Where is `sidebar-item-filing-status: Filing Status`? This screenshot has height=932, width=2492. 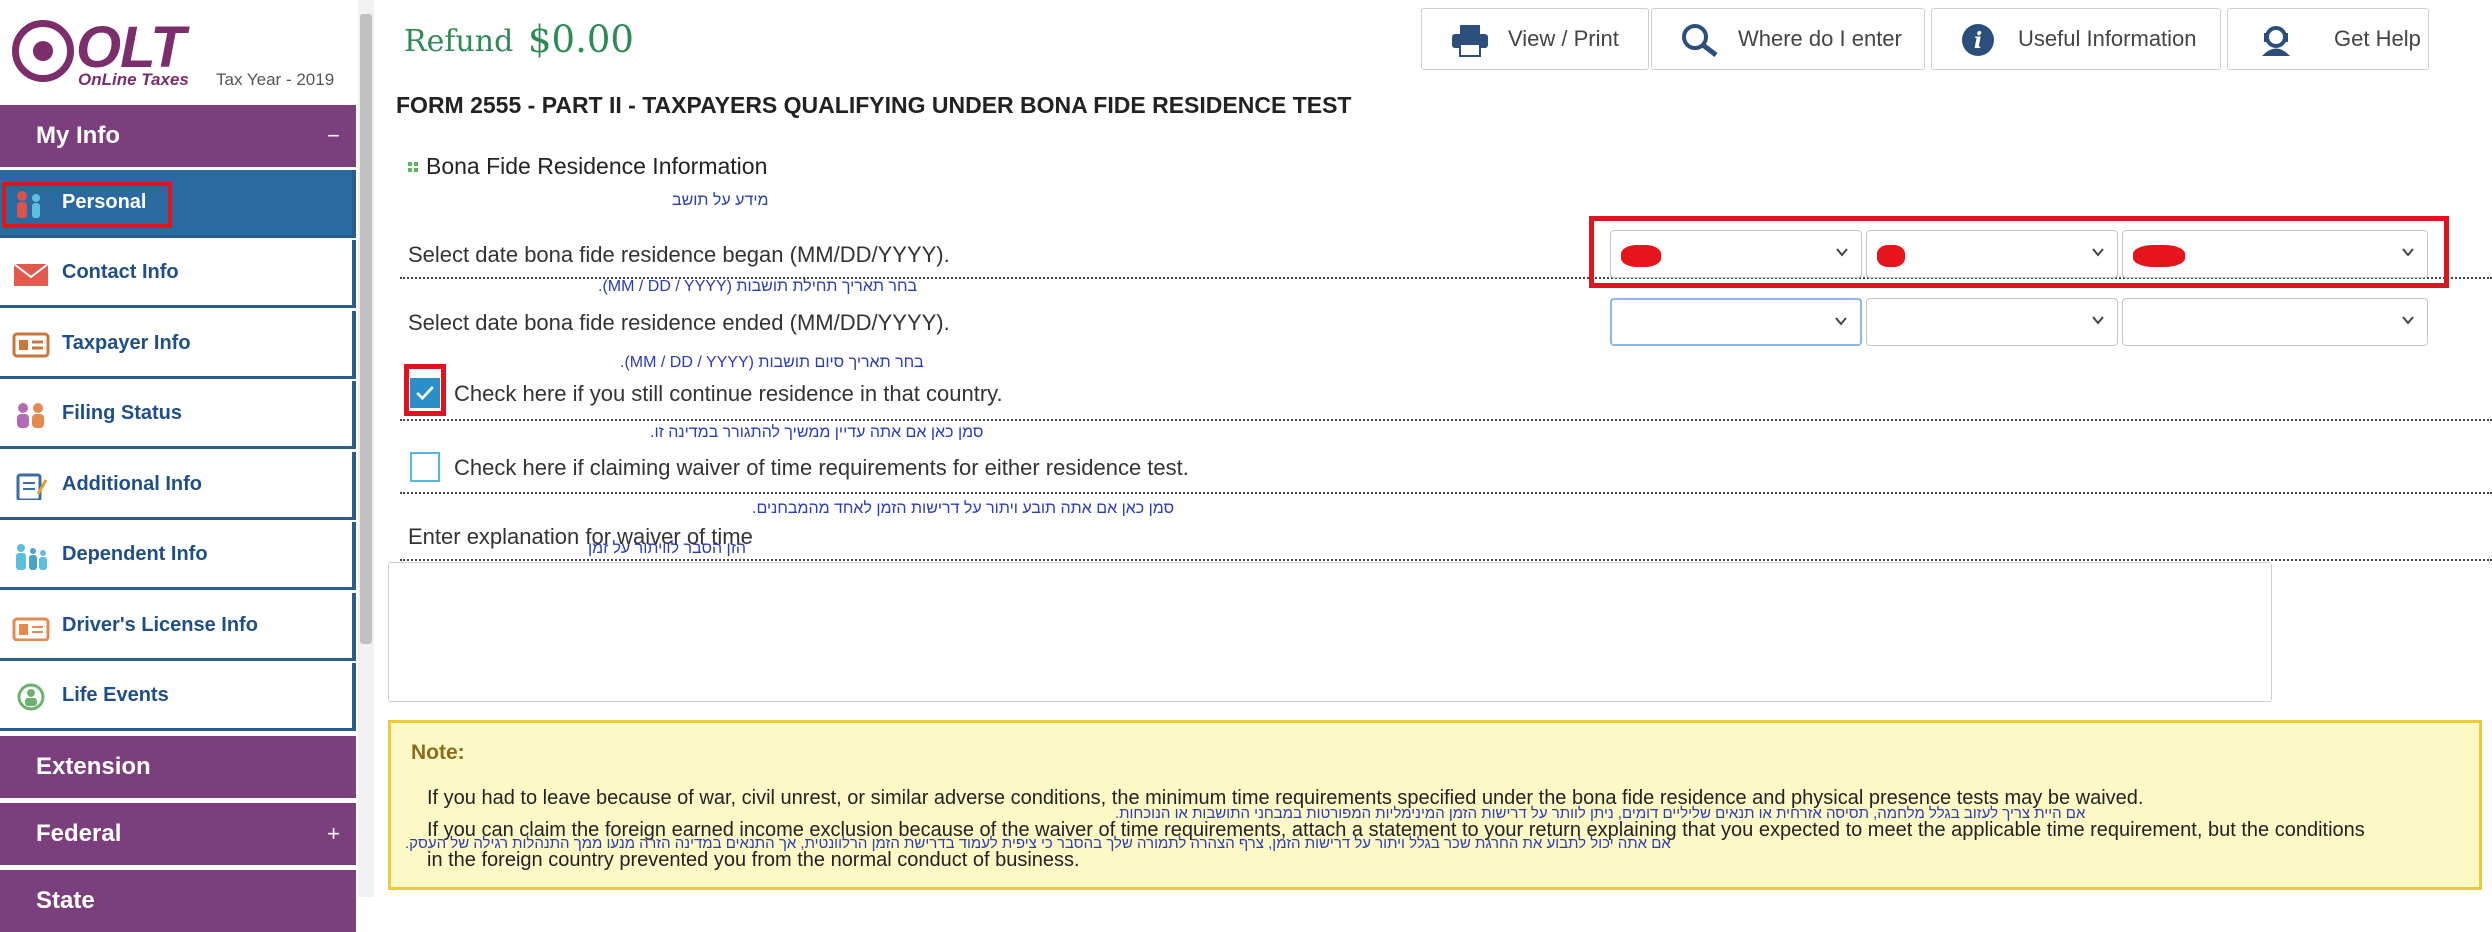 sidebar-item-filing-status: Filing Status is located at coordinates (178, 415).